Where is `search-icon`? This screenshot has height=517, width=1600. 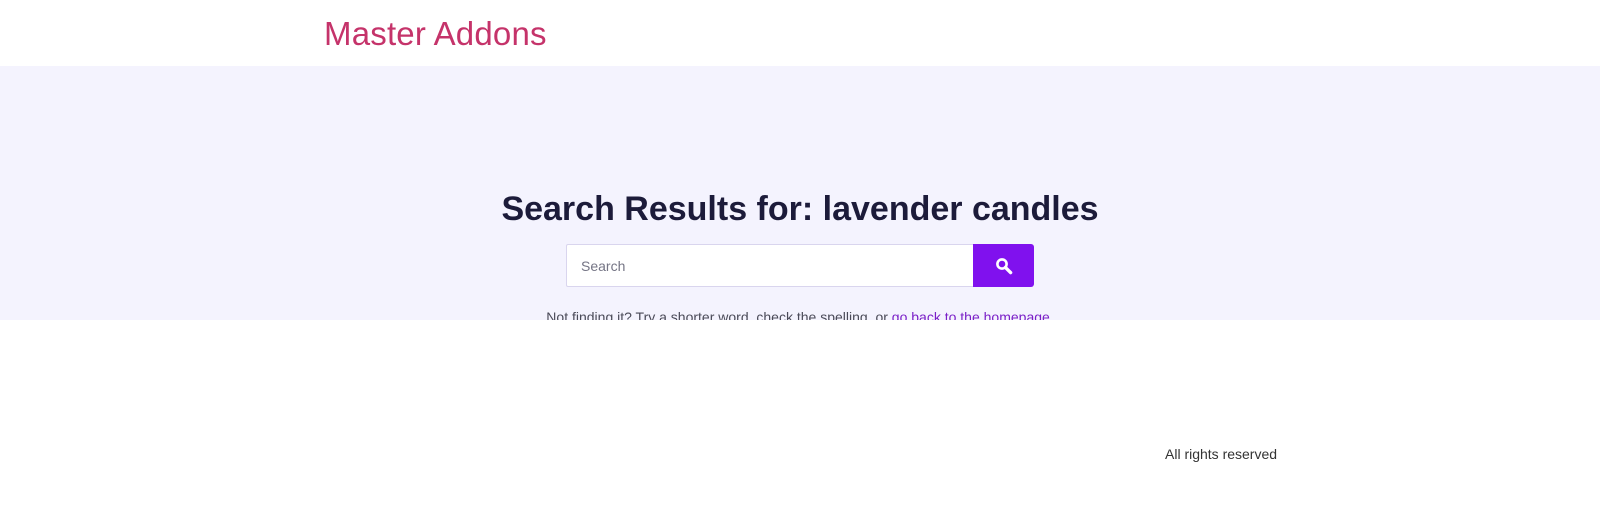 search-icon is located at coordinates (1003, 265).